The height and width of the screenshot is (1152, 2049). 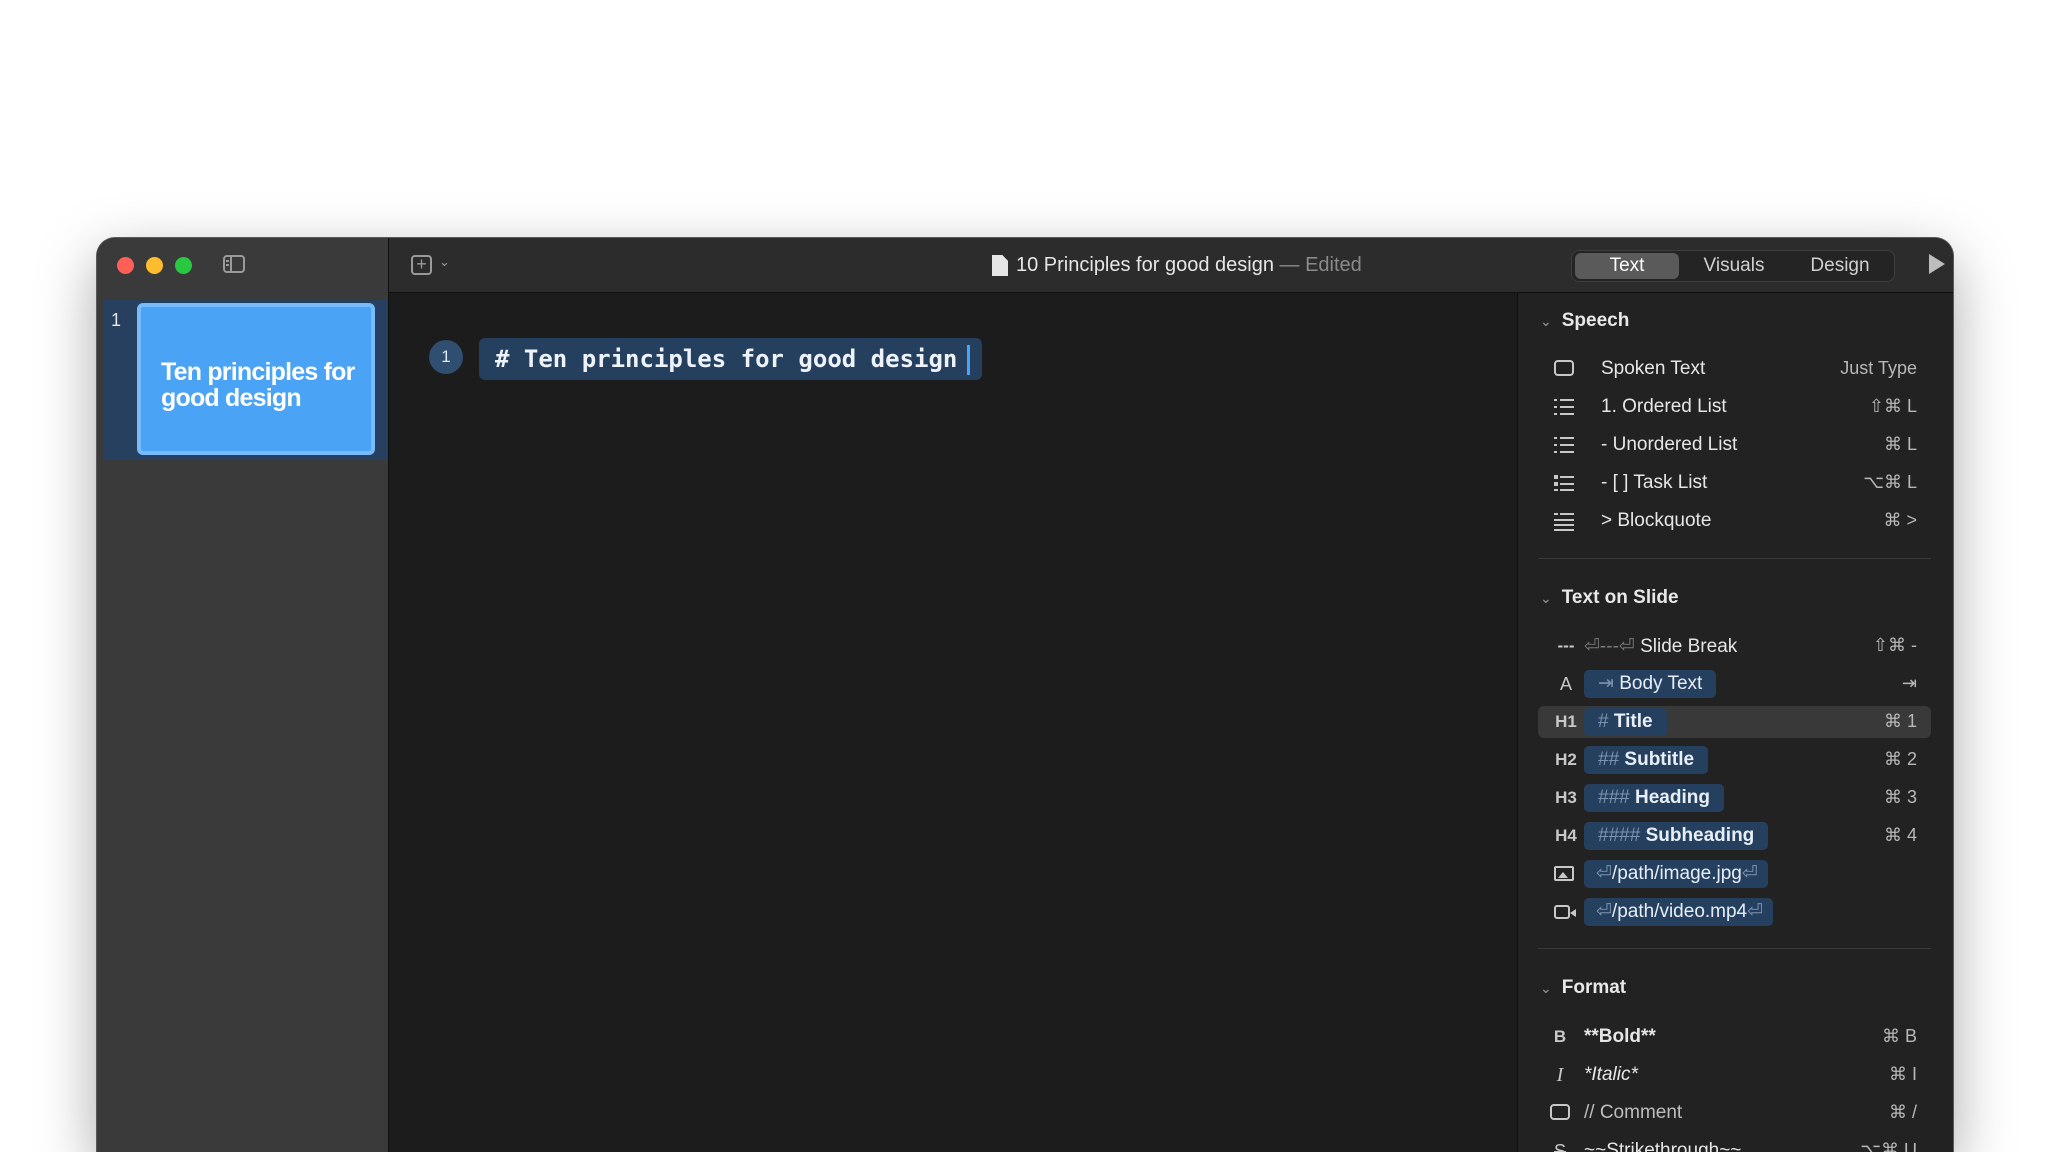 What do you see at coordinates (1734, 1037) in the screenshot?
I see `format-item-bold: B **Bold** ⌘ B` at bounding box center [1734, 1037].